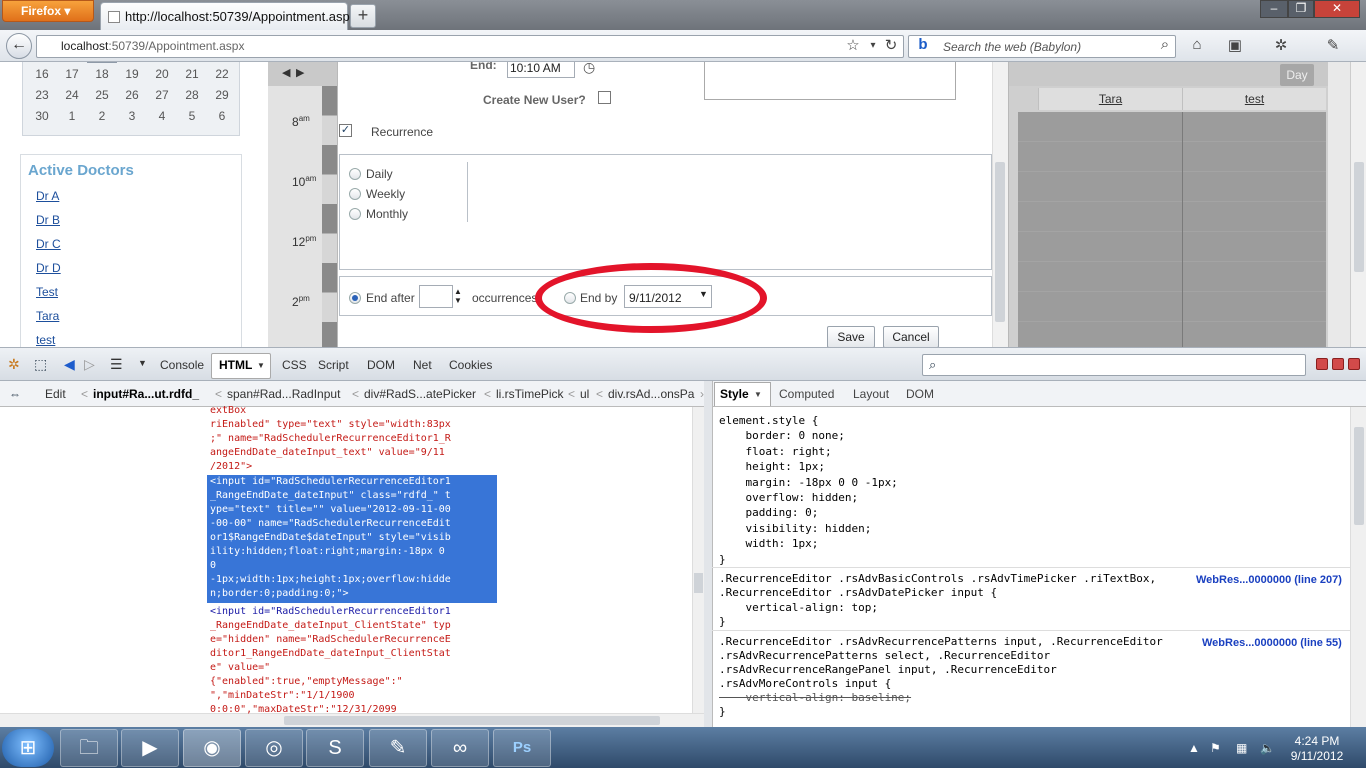 The width and height of the screenshot is (1366, 768). I want to click on panel-dropdown-icon: ▼, so click(142, 363).